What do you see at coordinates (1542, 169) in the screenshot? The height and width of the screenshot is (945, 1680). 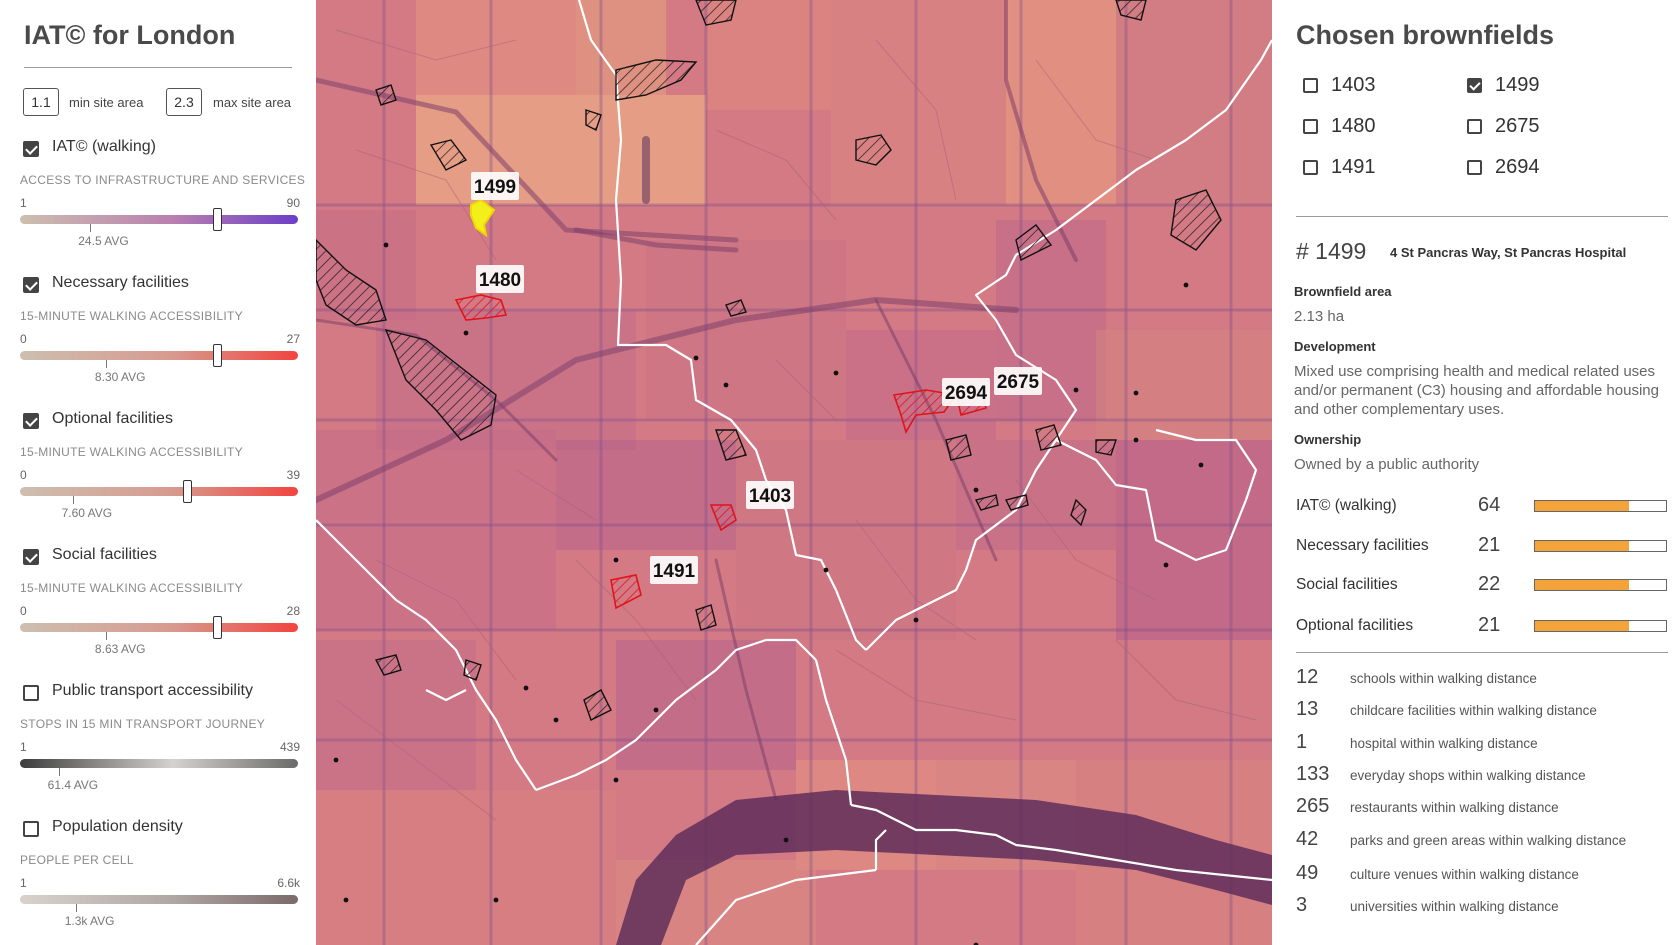 I see `brownfield-item-2694: 2694` at bounding box center [1542, 169].